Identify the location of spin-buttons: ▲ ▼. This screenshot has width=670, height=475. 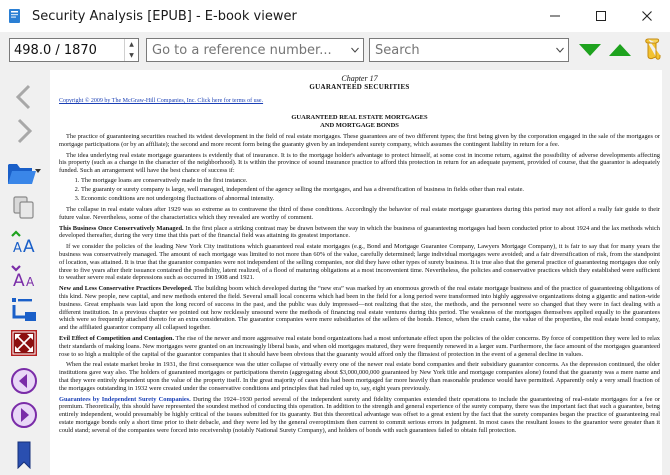
(131, 50).